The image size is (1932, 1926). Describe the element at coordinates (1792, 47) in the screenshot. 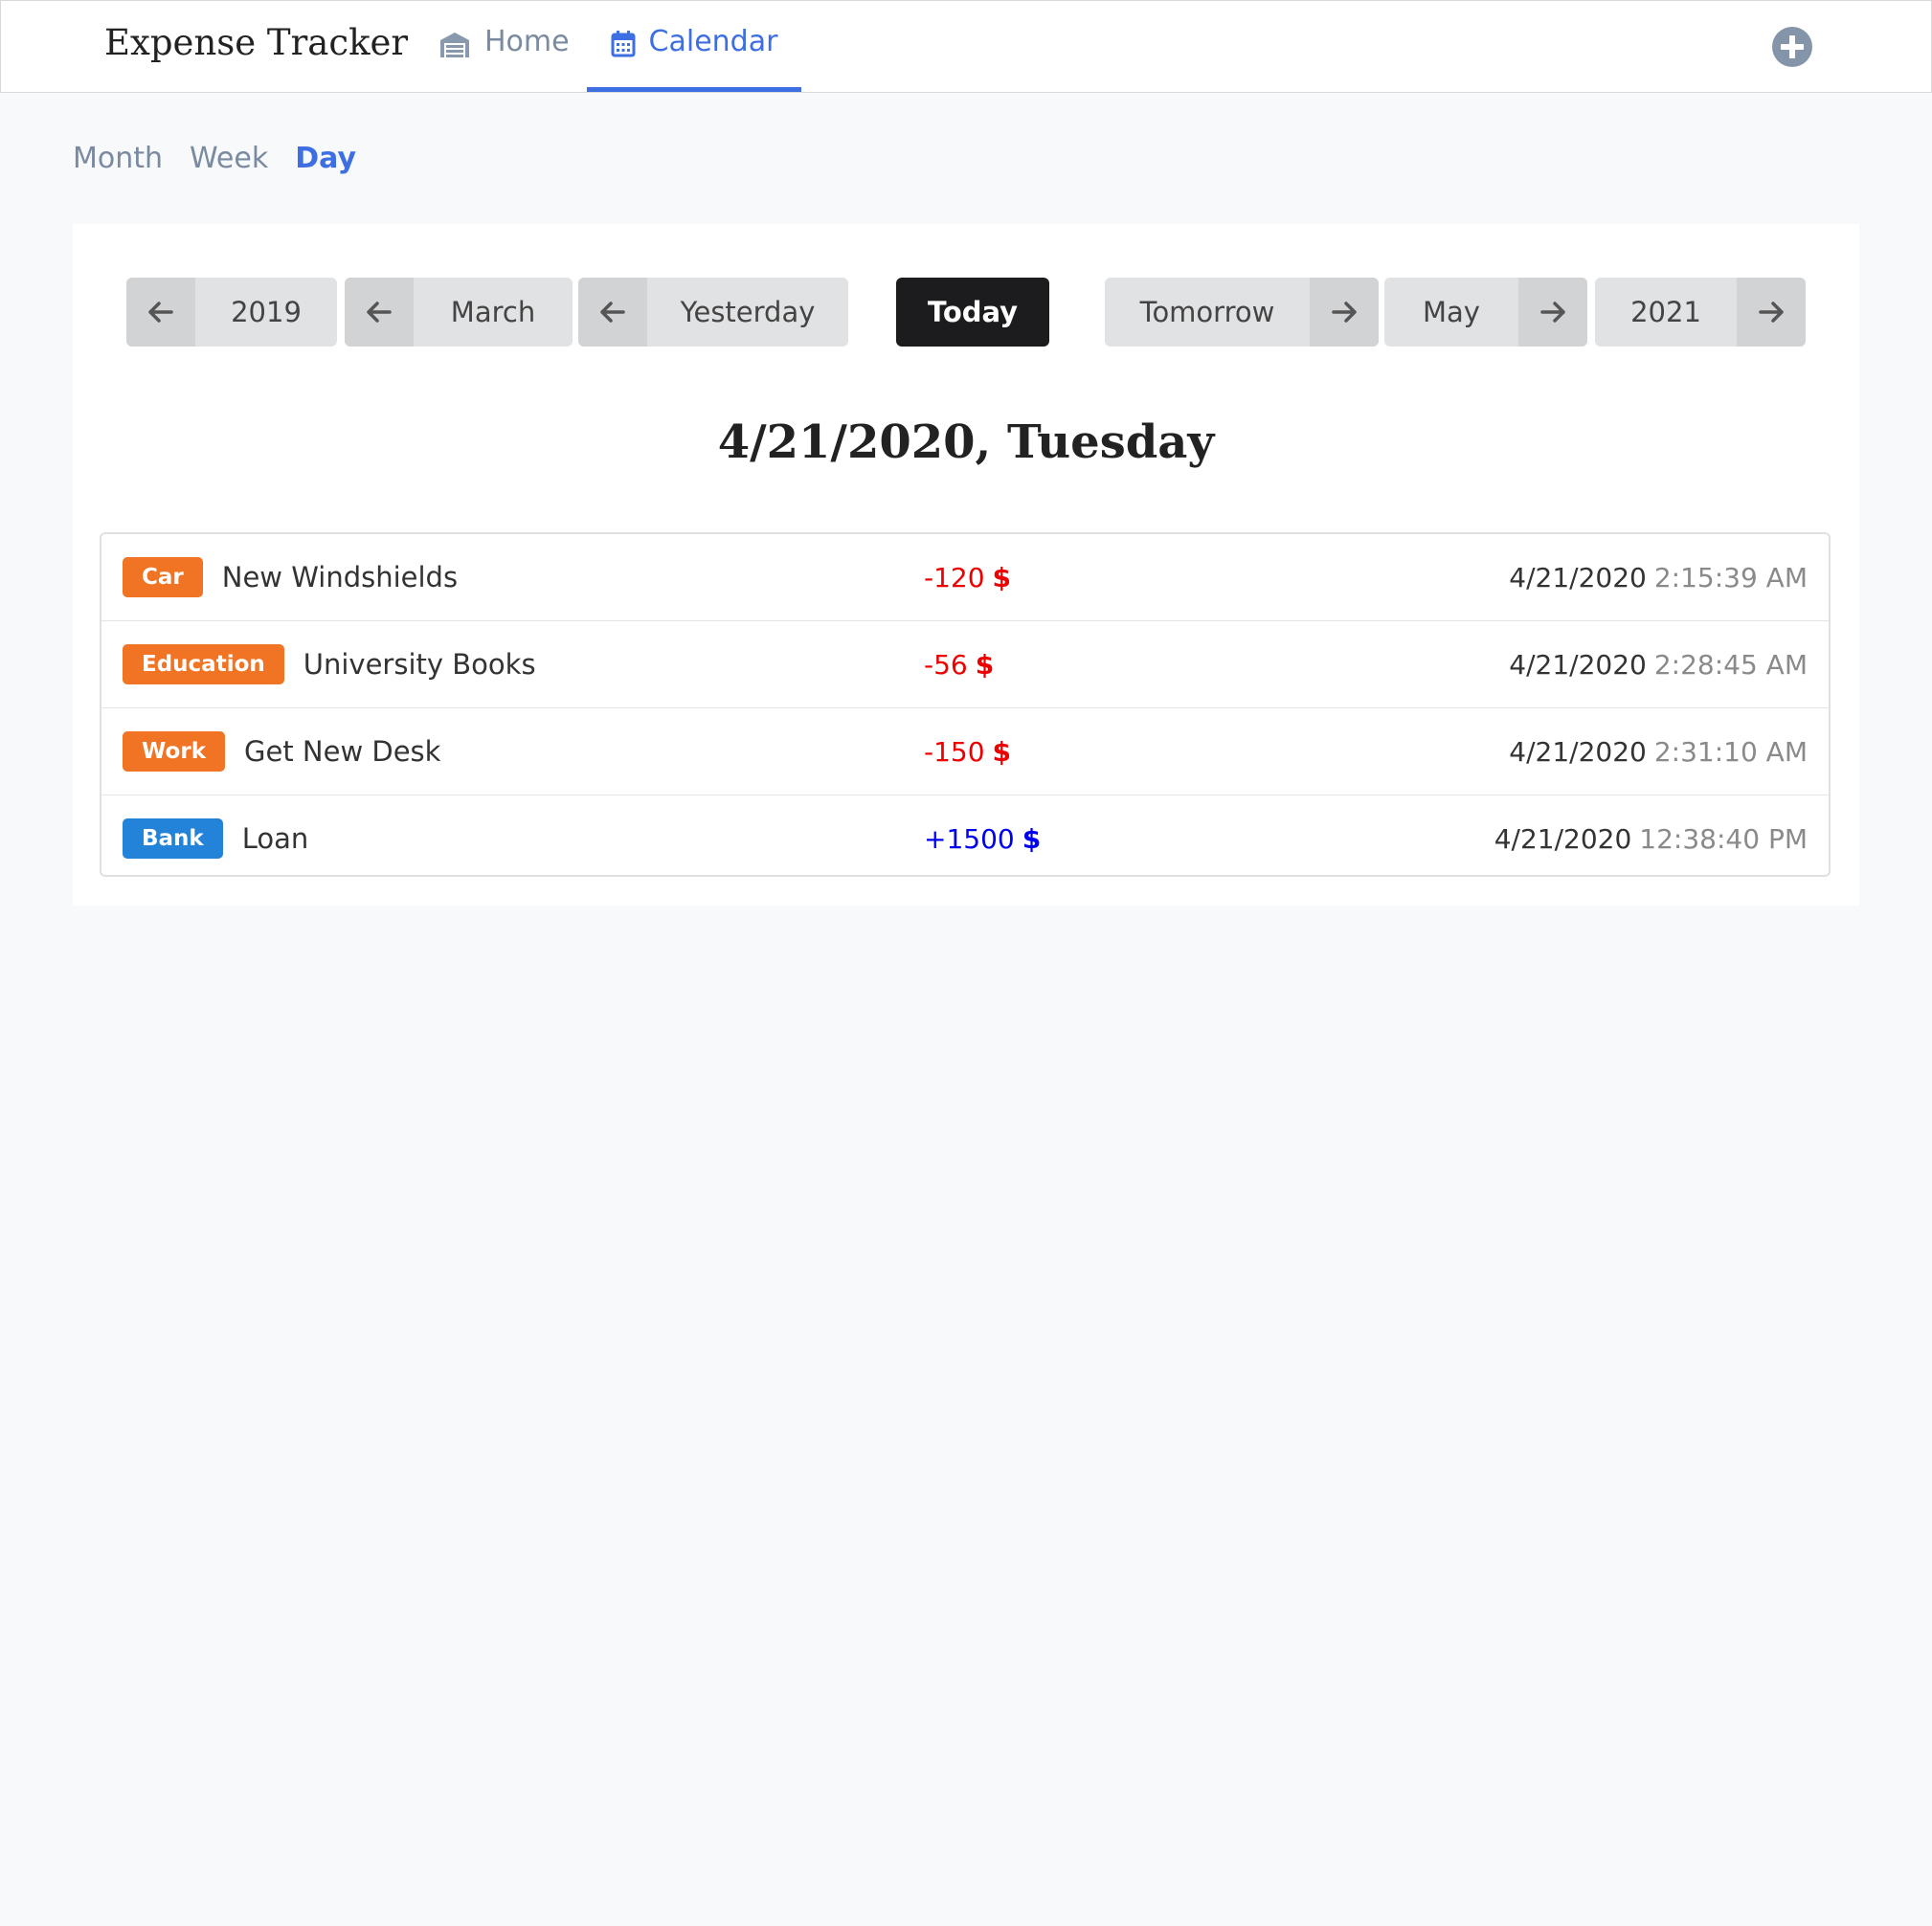

I see `add-transaction-button` at that location.